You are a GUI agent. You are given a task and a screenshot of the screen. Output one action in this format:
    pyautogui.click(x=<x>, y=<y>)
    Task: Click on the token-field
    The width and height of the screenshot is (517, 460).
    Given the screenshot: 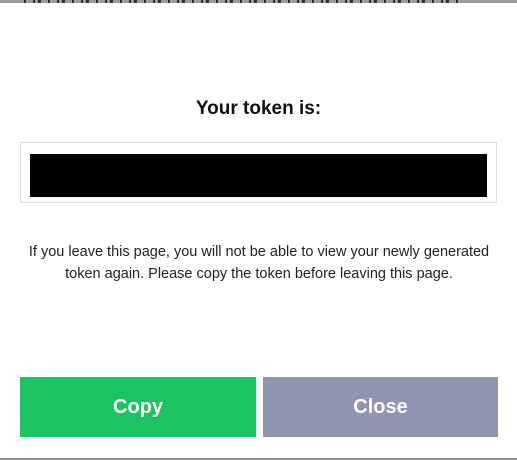 What is the action you would take?
    pyautogui.click(x=258, y=172)
    